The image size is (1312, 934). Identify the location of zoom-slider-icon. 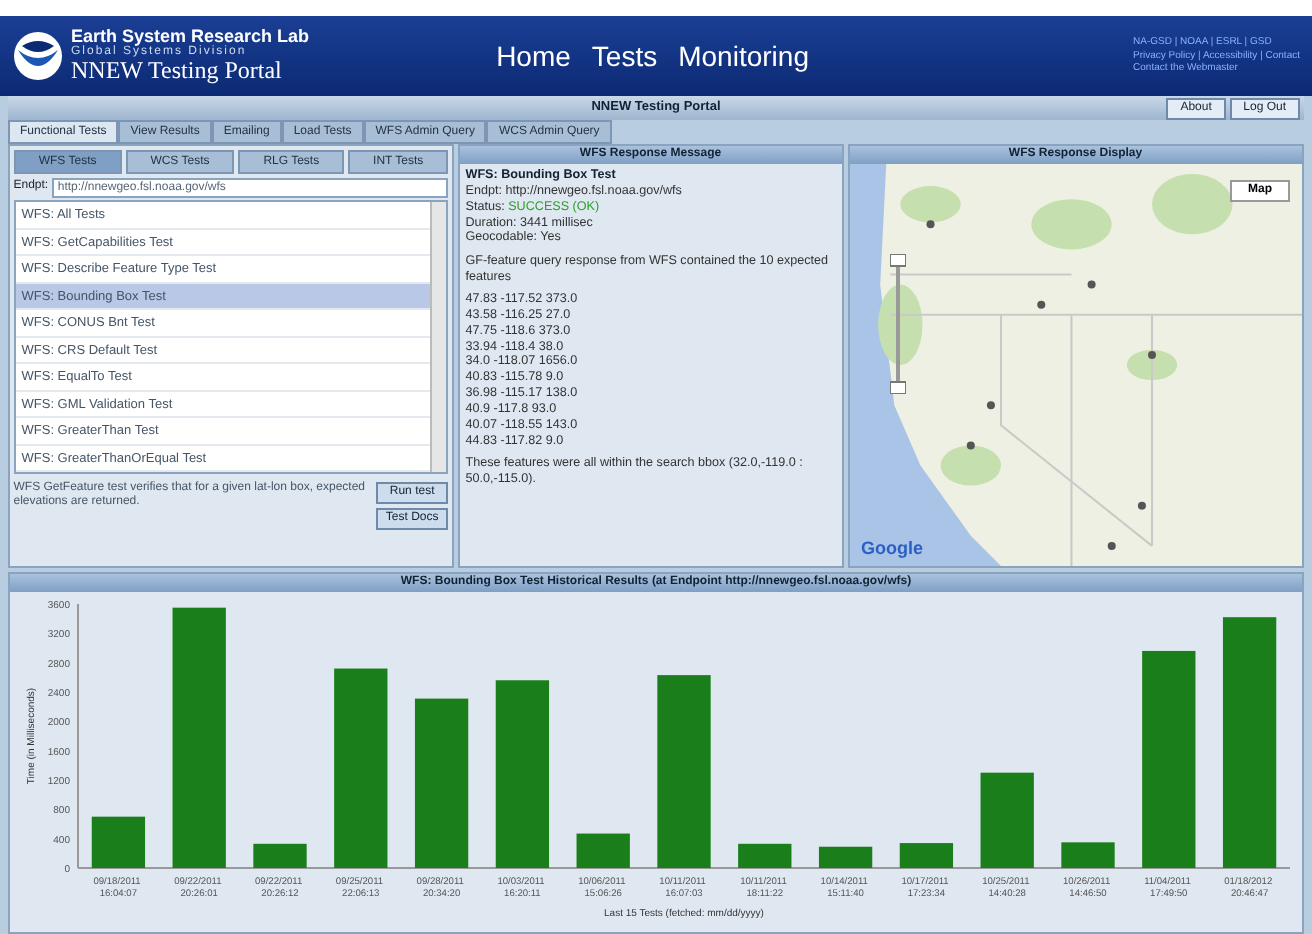
(897, 324).